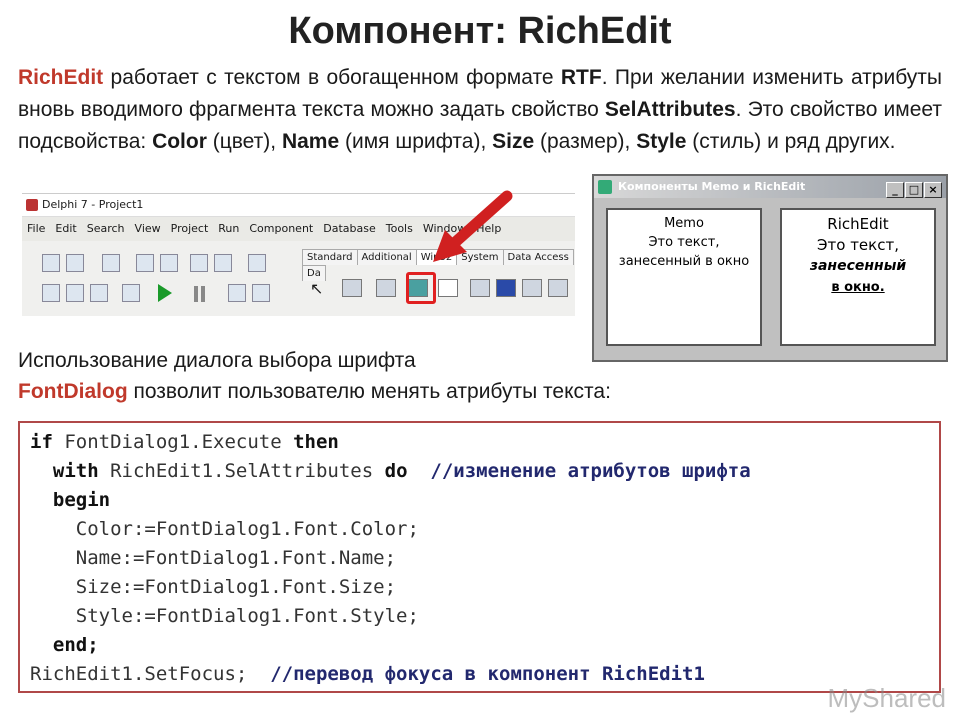 This screenshot has width=960, height=720. I want to click on code-comment: //перевод фокуса в компонент RichEdit1, so click(476, 674).